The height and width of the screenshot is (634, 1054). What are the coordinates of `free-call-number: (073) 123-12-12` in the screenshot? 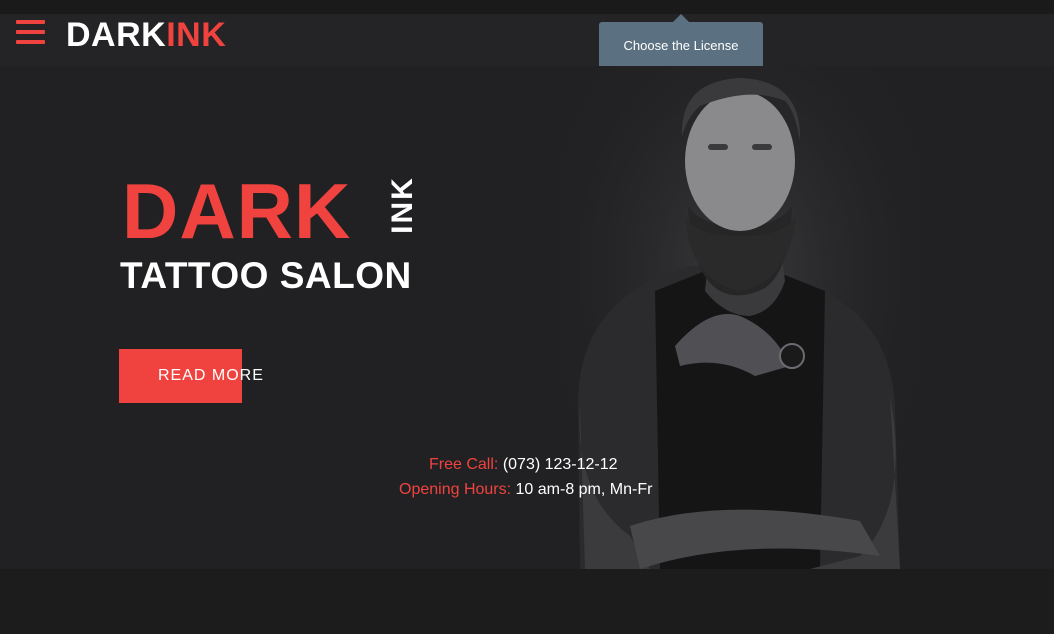 It's located at (560, 464).